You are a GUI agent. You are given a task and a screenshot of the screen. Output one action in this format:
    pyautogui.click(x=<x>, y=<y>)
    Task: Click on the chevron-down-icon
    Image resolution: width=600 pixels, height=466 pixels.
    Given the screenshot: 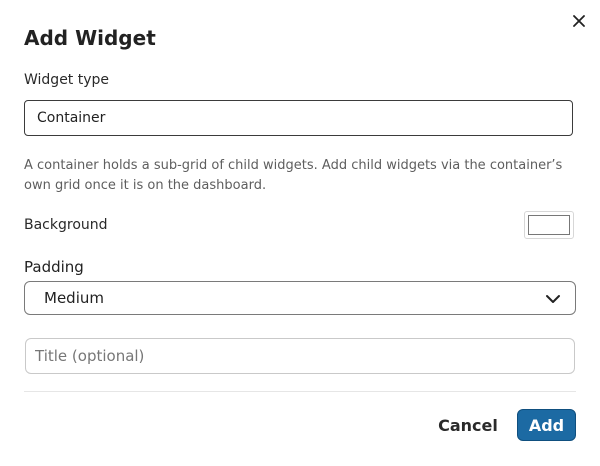 What is the action you would take?
    pyautogui.click(x=553, y=299)
    